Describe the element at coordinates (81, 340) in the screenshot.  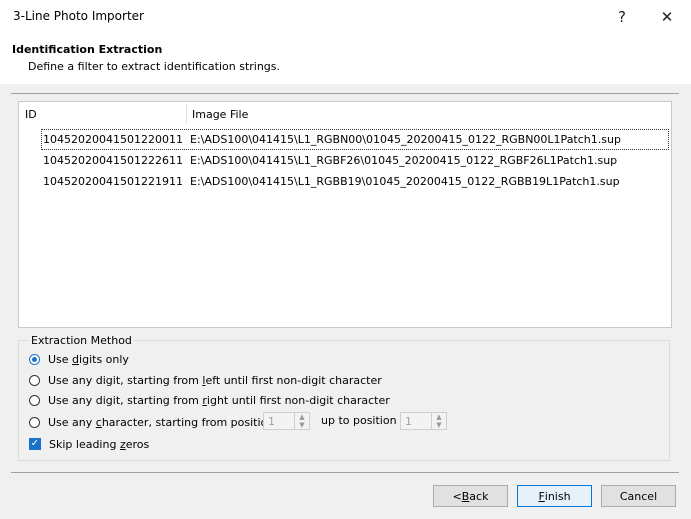
I see `group-legend: Extraction Method` at that location.